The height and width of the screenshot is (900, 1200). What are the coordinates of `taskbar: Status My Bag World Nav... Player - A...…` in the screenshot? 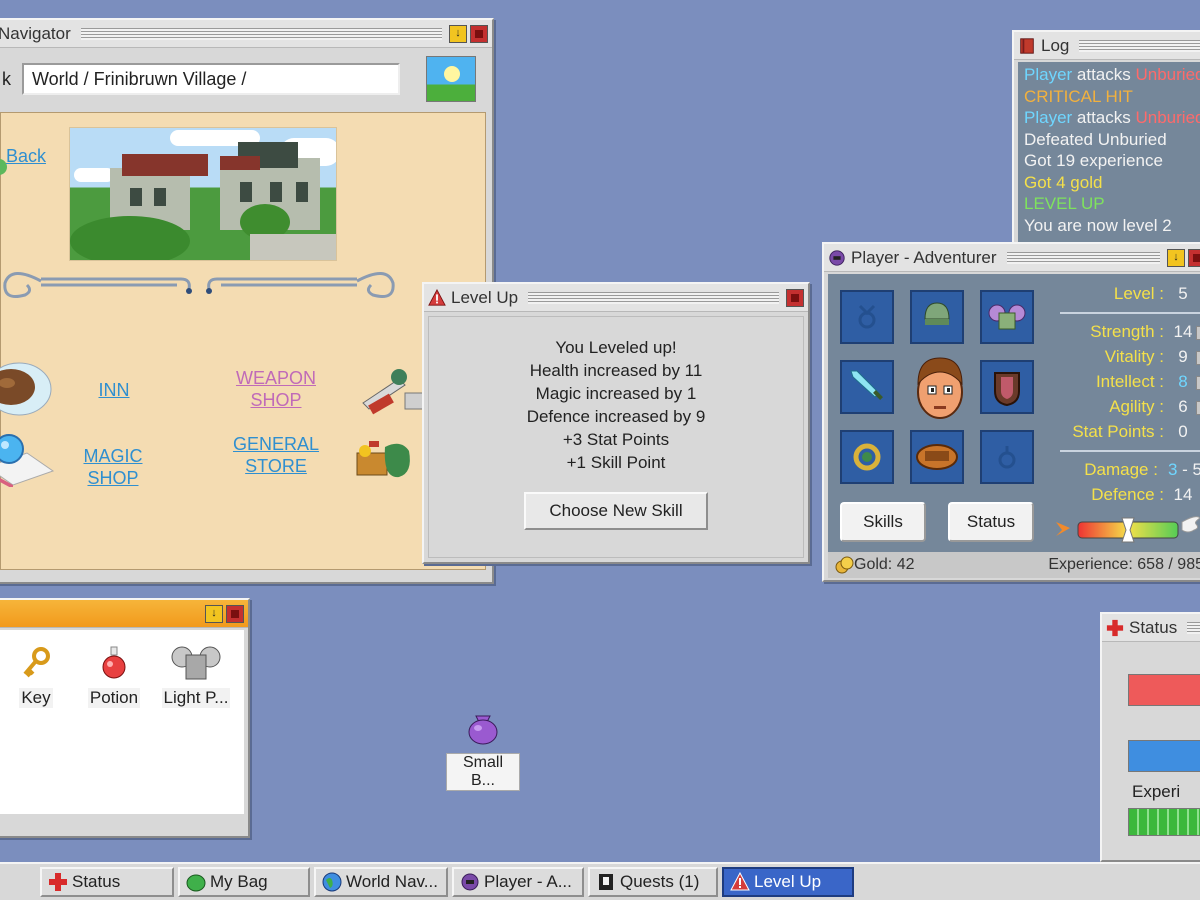 It's located at (600, 881).